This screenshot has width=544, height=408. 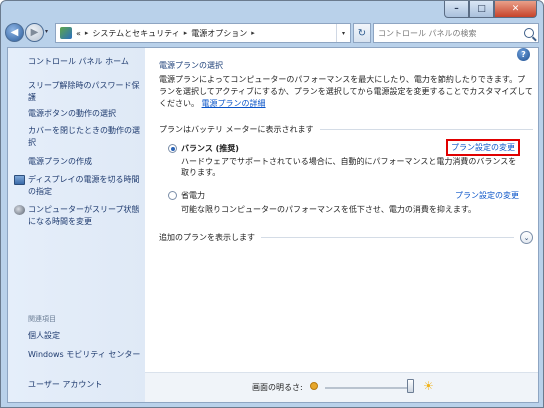 What do you see at coordinates (46, 31) in the screenshot?
I see `recent-pages-dropdown: ▾` at bounding box center [46, 31].